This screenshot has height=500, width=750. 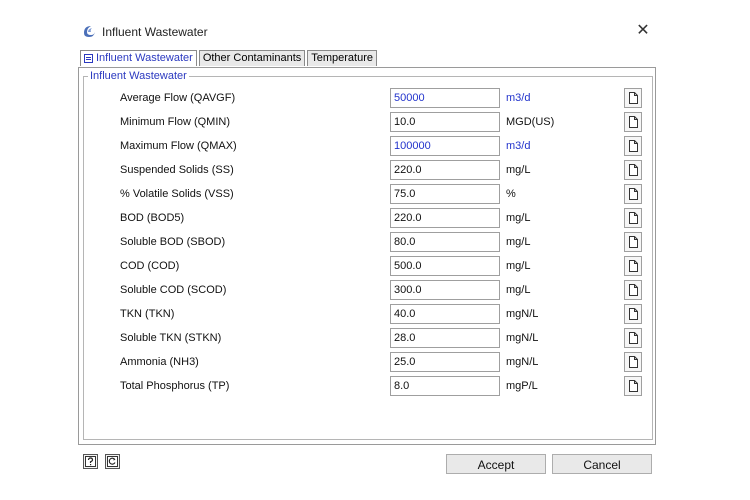 What do you see at coordinates (496, 464) in the screenshot?
I see `accept-button: Accept` at bounding box center [496, 464].